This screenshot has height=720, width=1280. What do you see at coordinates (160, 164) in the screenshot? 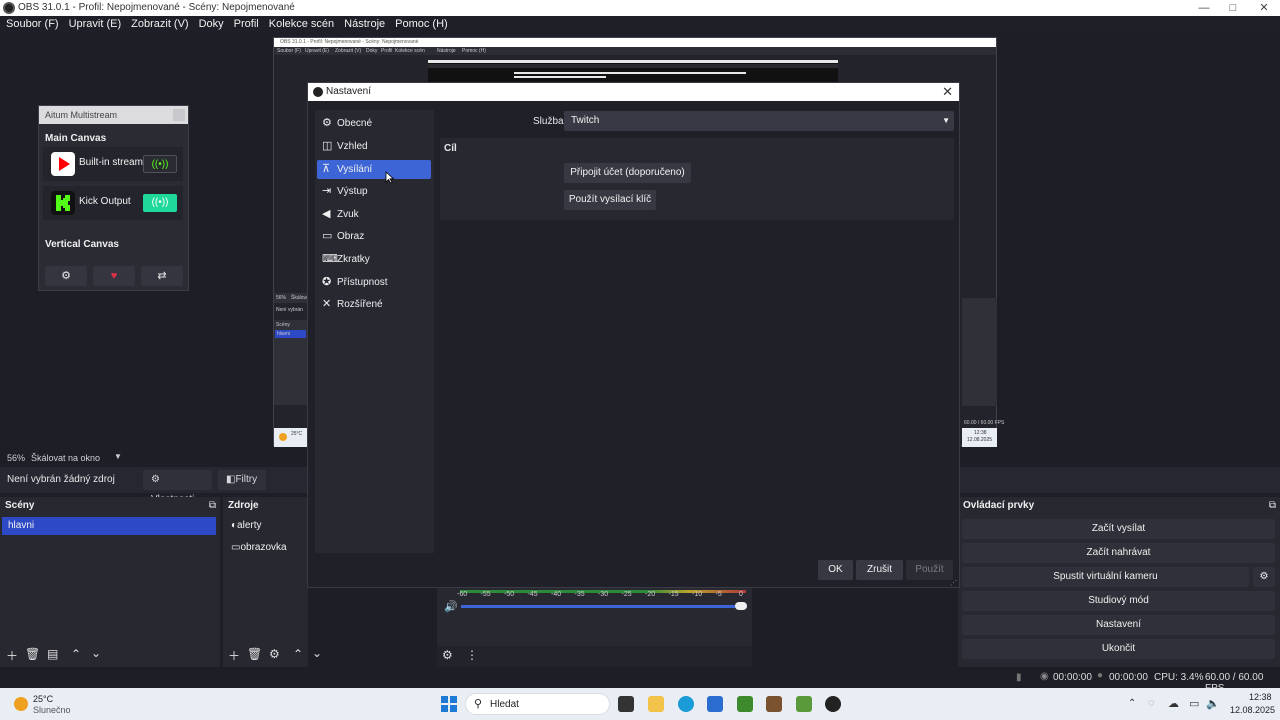
I see `builtin-stream-toggle-button: ((•))` at bounding box center [160, 164].